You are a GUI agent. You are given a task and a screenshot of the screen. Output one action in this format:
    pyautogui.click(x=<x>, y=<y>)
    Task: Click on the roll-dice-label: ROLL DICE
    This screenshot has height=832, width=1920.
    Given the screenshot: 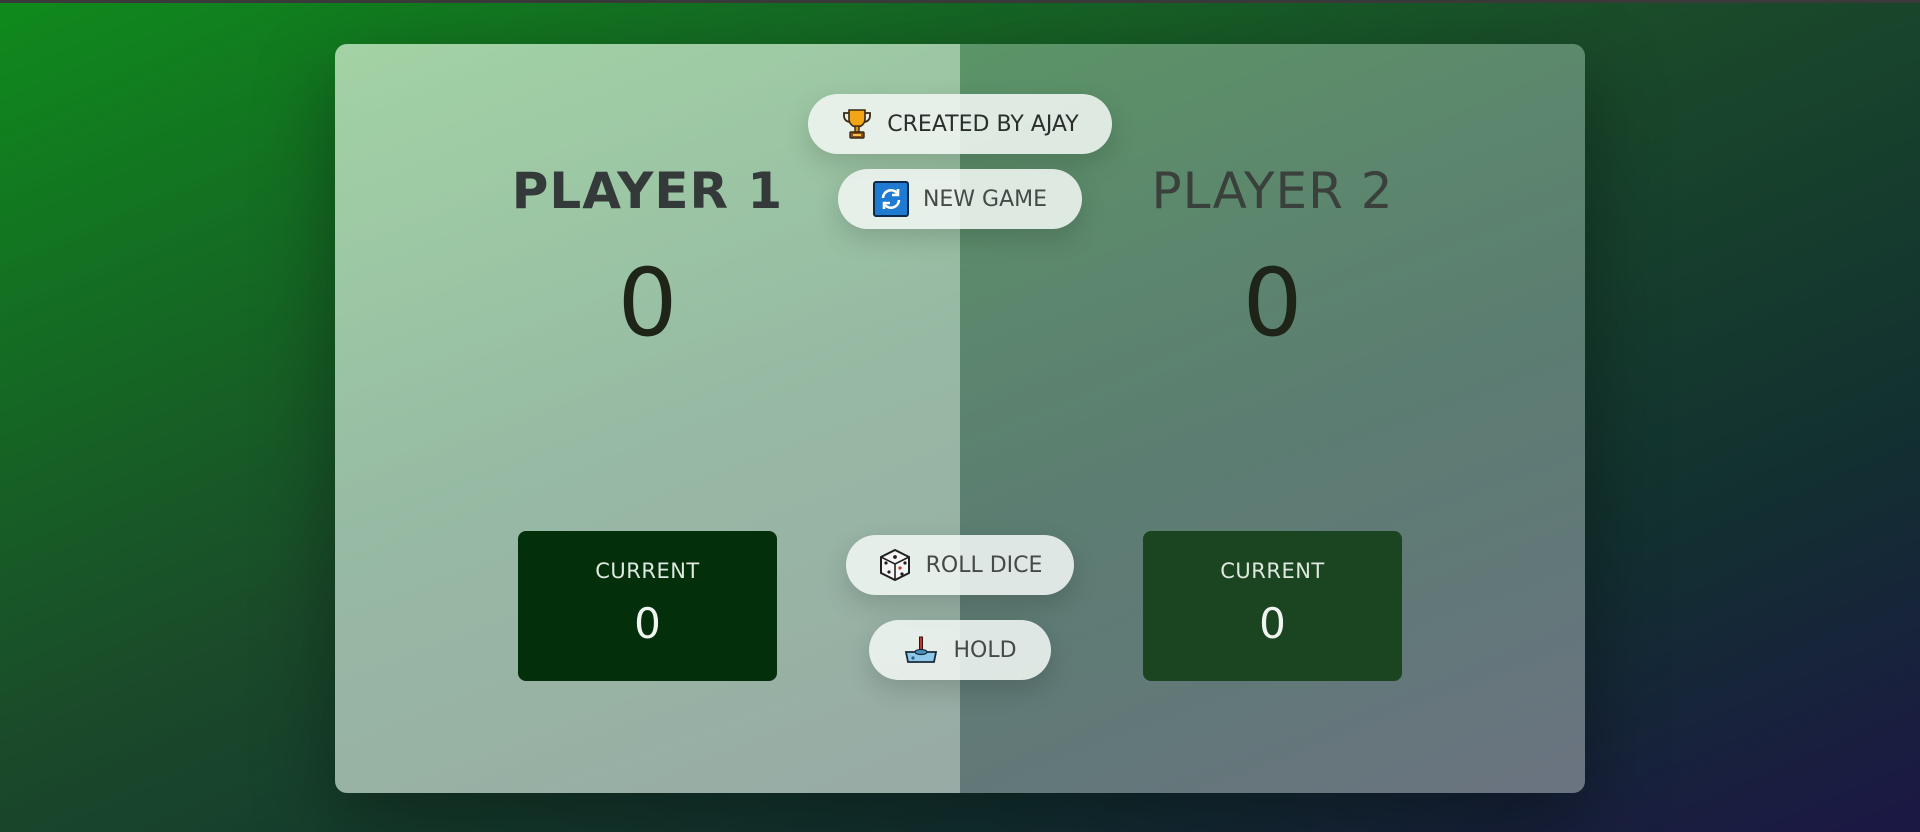 What is the action you would take?
    pyautogui.click(x=984, y=565)
    